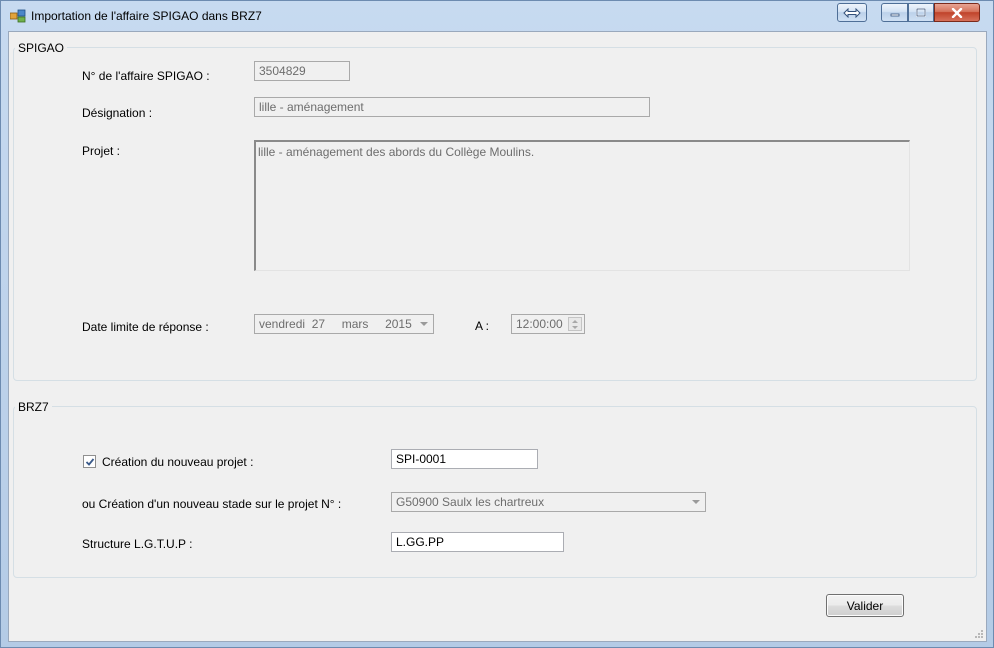  I want to click on time-picker: 12:00:00, so click(548, 324).